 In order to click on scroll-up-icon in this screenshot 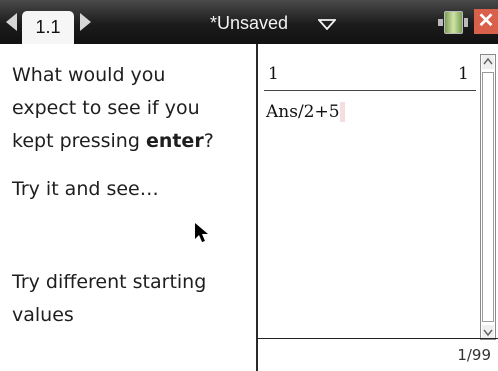, I will do `click(488, 62)`.